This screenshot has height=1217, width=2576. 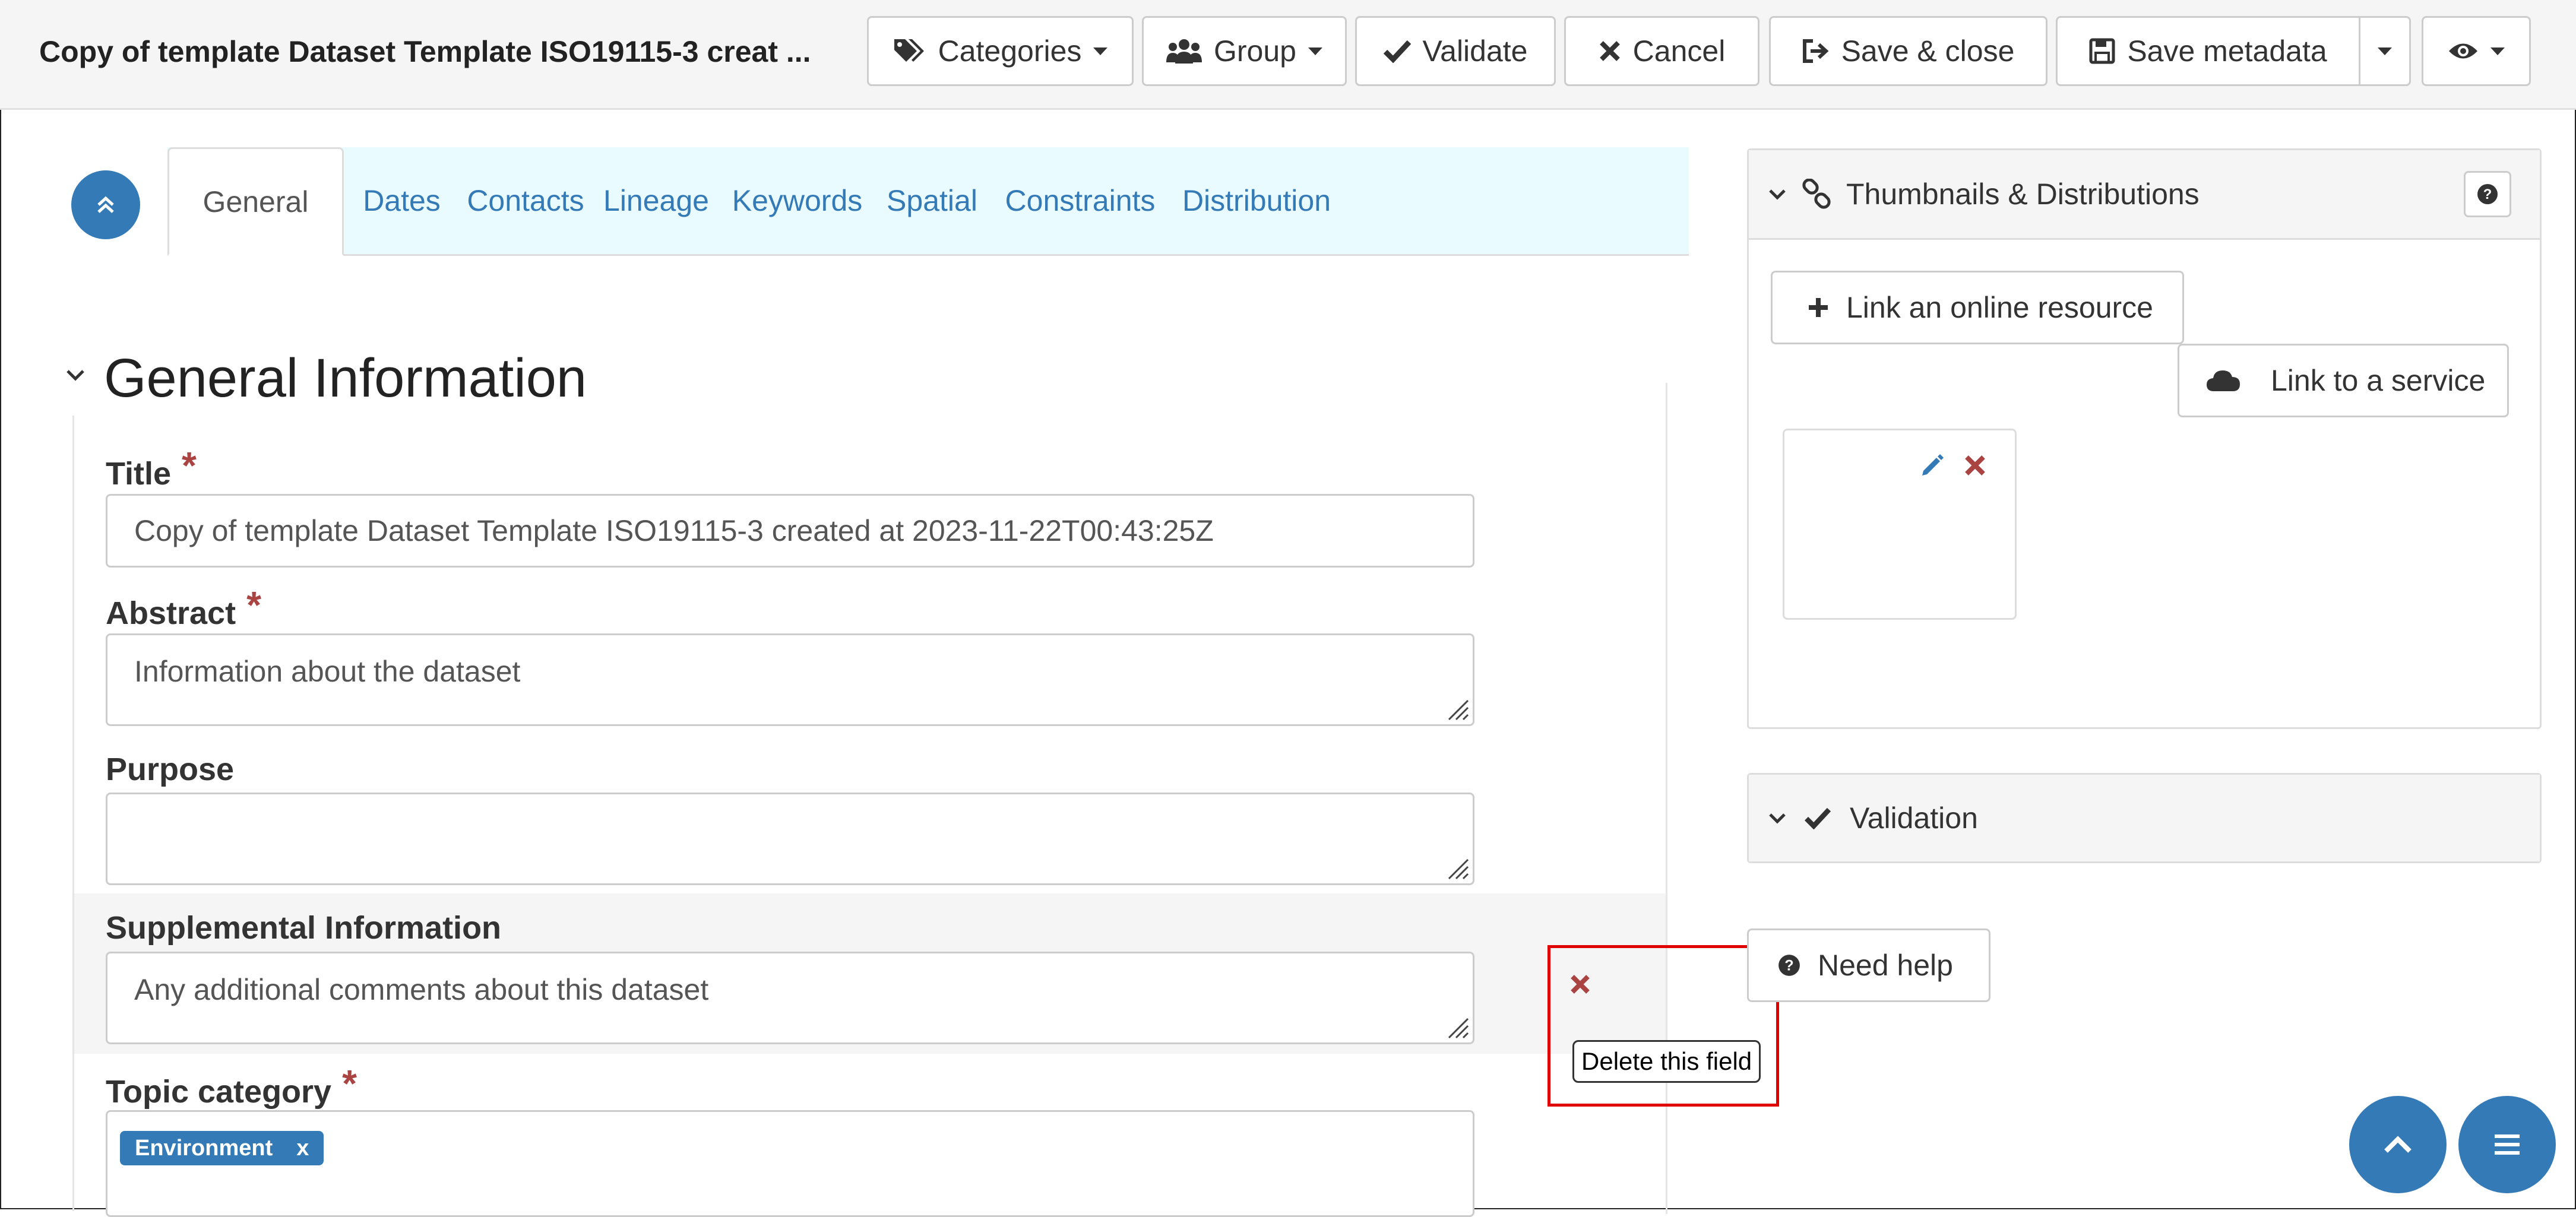 I want to click on link-online-resource-button: Link an online resource, so click(x=1977, y=307).